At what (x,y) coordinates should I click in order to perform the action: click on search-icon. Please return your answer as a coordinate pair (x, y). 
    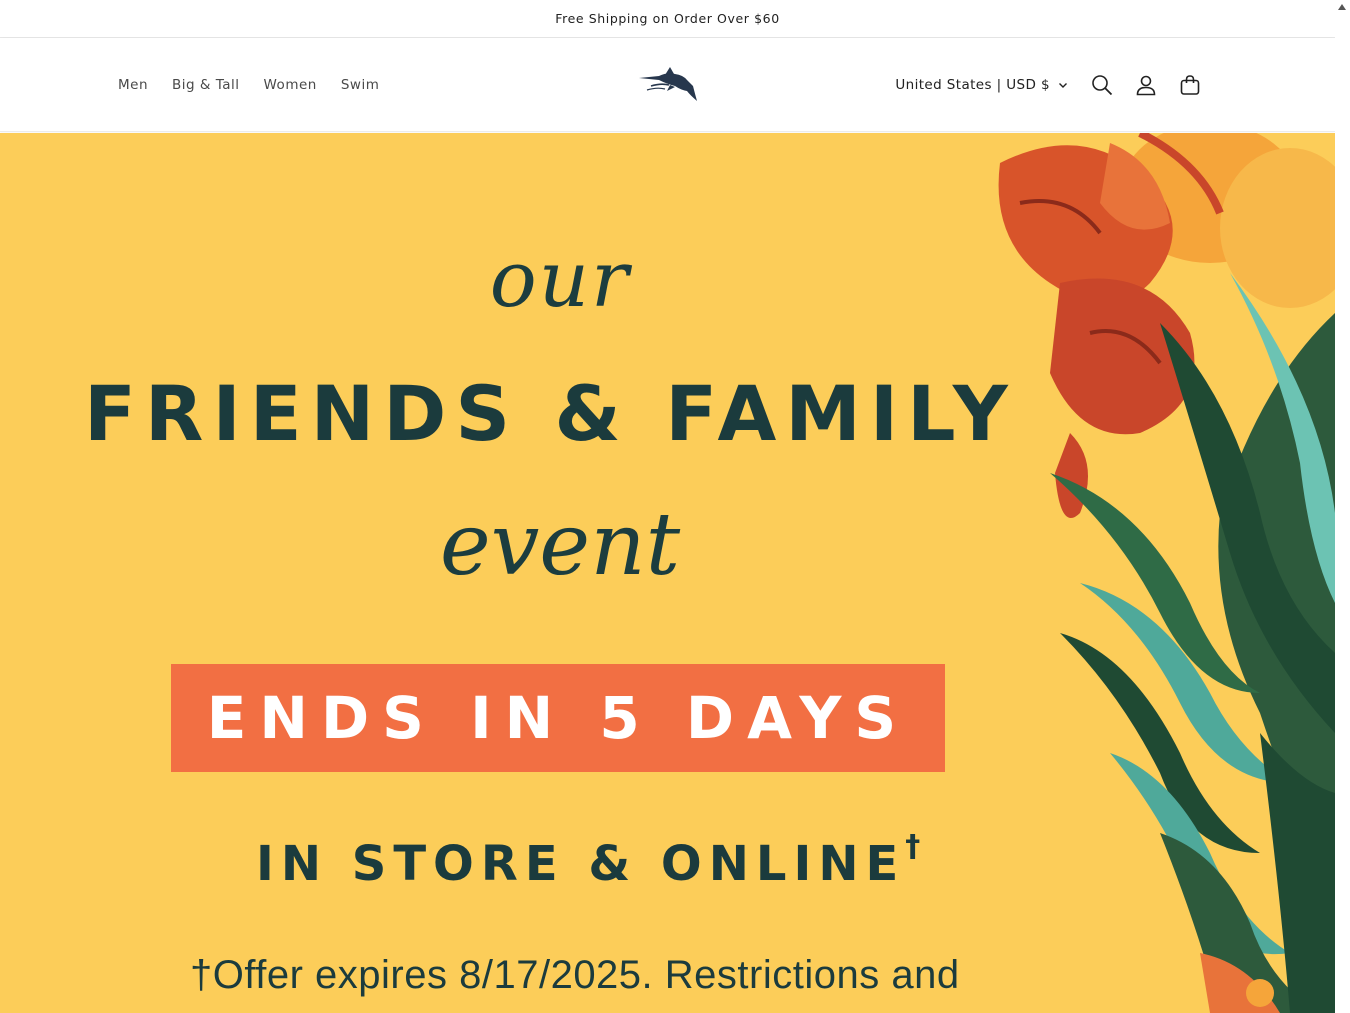
    Looking at the image, I should click on (1102, 85).